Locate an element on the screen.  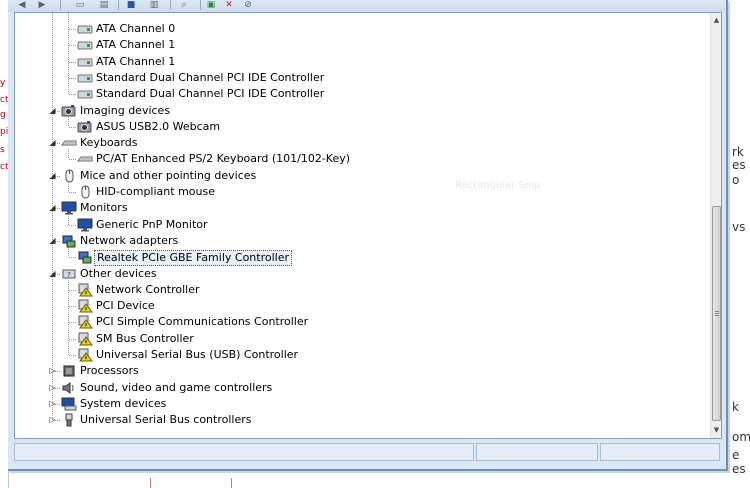
tree-device-label: Network Controller is located at coordinates (148, 290).